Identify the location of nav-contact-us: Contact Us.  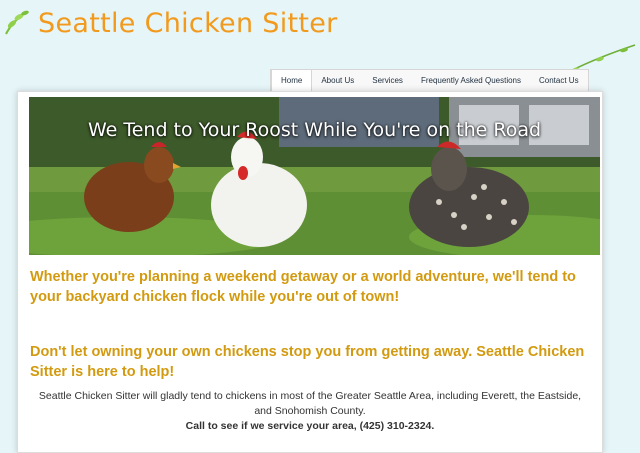
(559, 81).